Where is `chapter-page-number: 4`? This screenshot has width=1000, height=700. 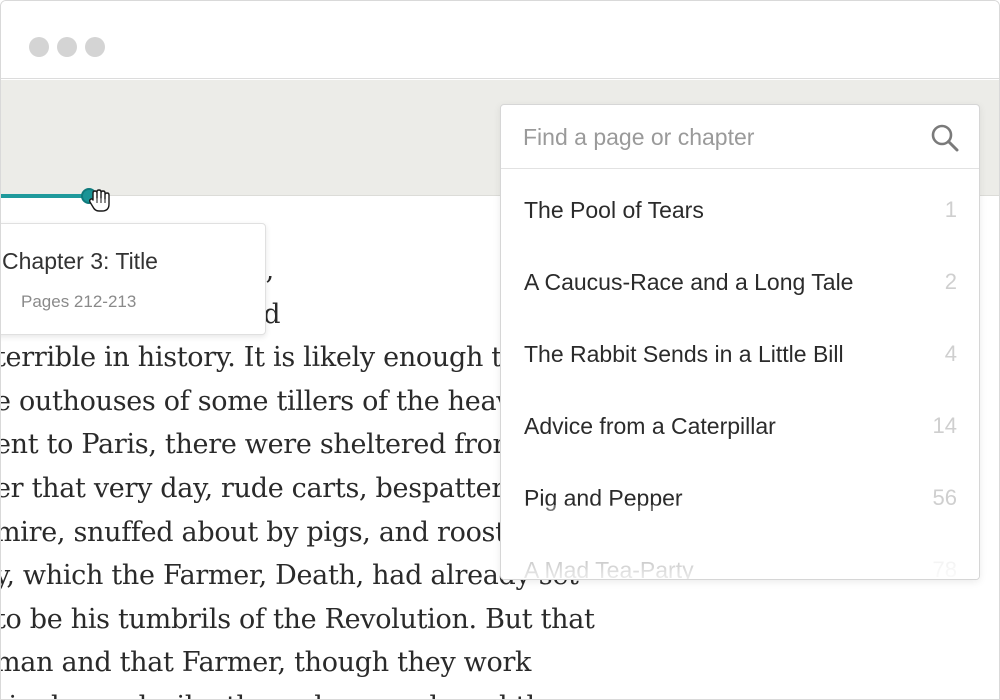 chapter-page-number: 4 is located at coordinates (950, 353).